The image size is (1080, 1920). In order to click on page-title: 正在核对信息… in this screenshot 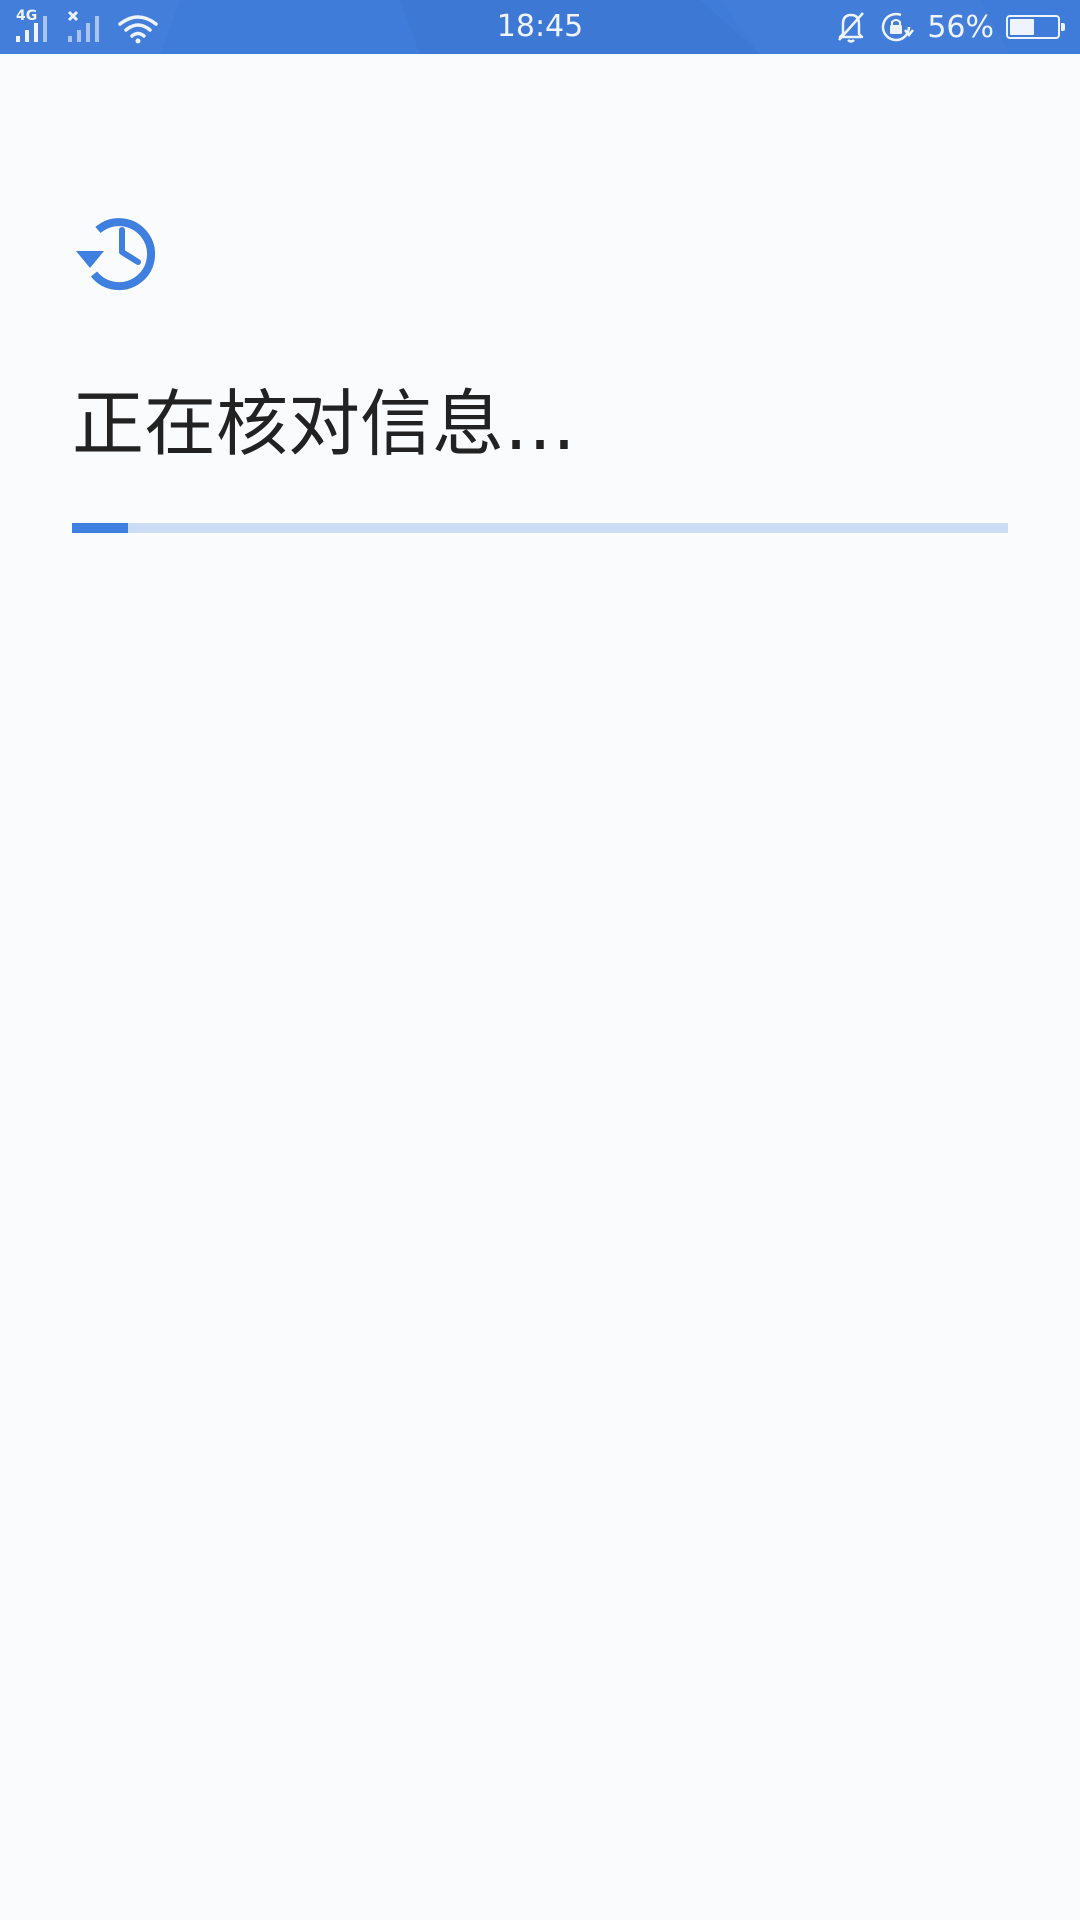, I will do `click(324, 424)`.